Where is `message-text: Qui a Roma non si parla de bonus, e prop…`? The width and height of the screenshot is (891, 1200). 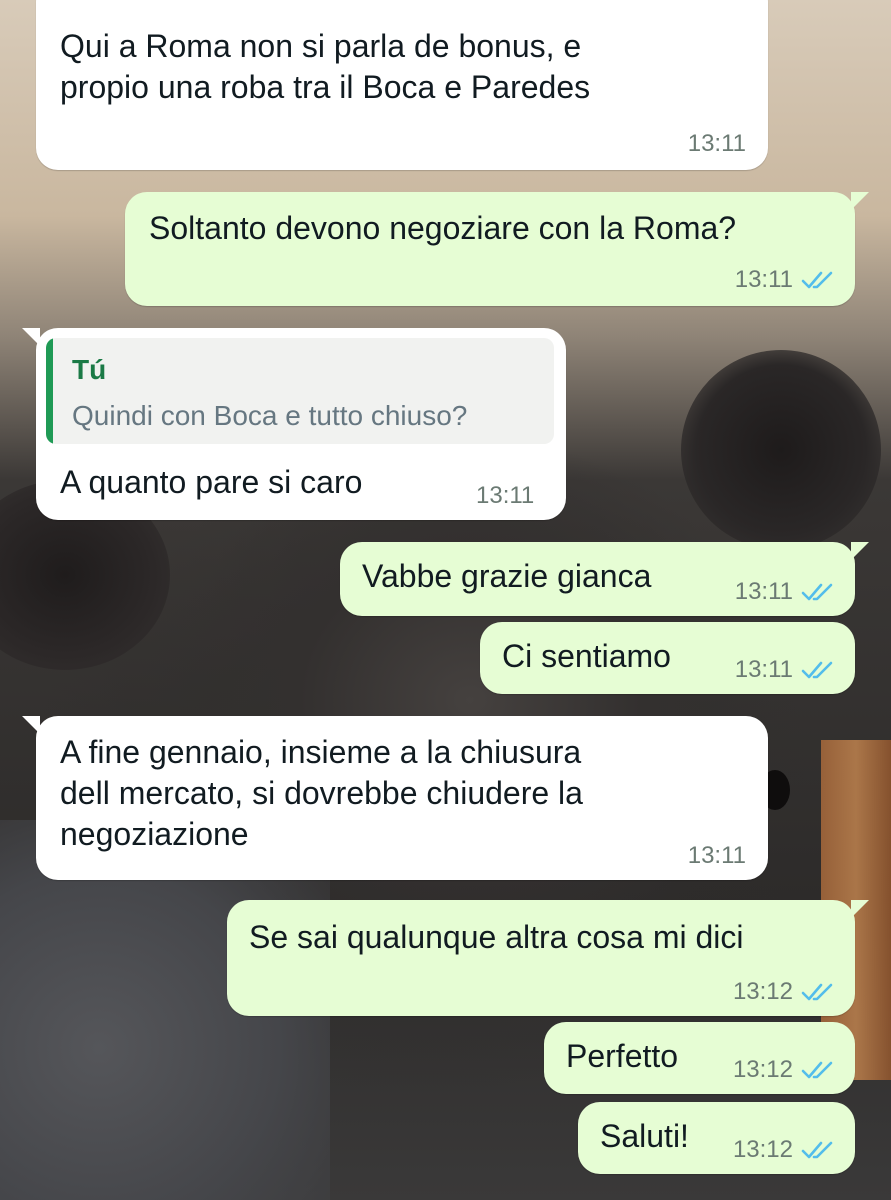 message-text: Qui a Roma non si parla de bonus, e prop… is located at coordinates (325, 67).